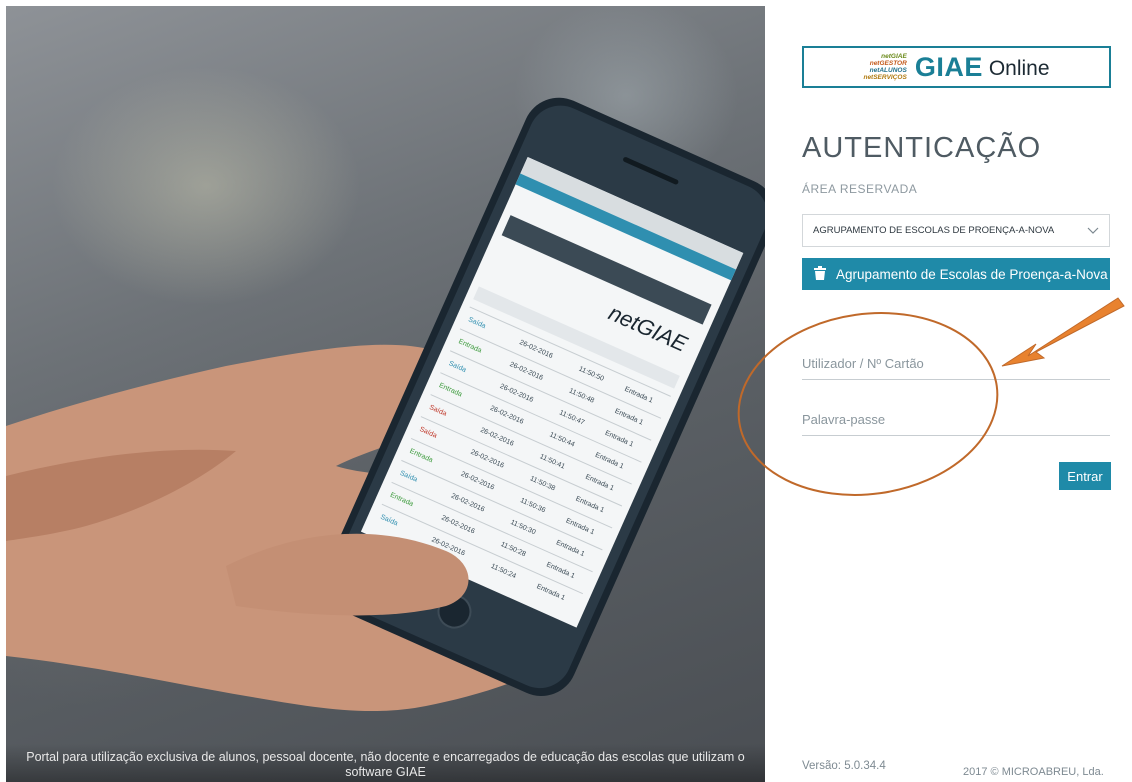  What do you see at coordinates (972, 274) in the screenshot?
I see `school-button-label: Agrupamento de Escolas de Proença-a-Nova` at bounding box center [972, 274].